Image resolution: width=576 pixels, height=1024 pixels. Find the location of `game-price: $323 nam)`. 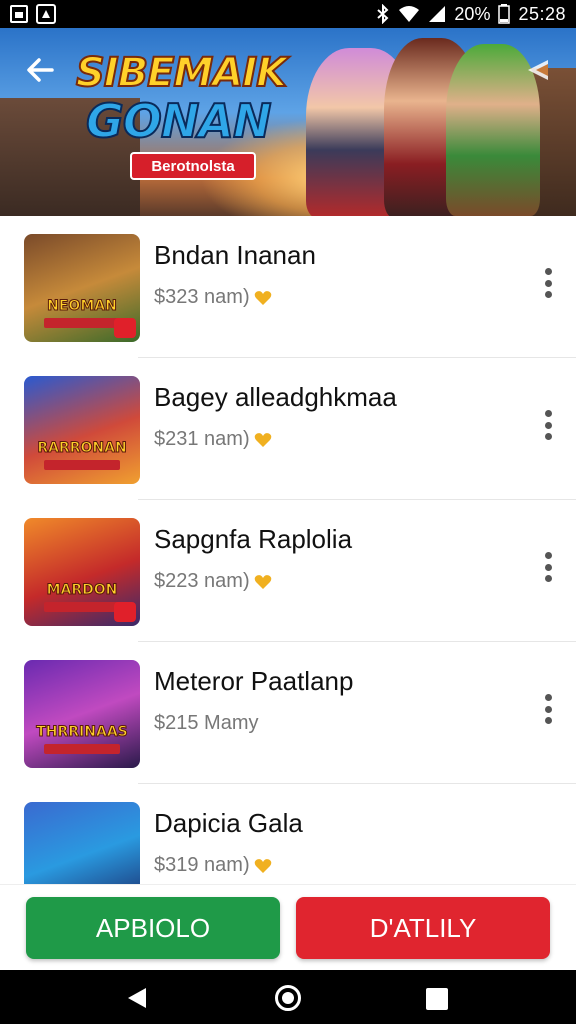

game-price: $323 nam) is located at coordinates (213, 297).